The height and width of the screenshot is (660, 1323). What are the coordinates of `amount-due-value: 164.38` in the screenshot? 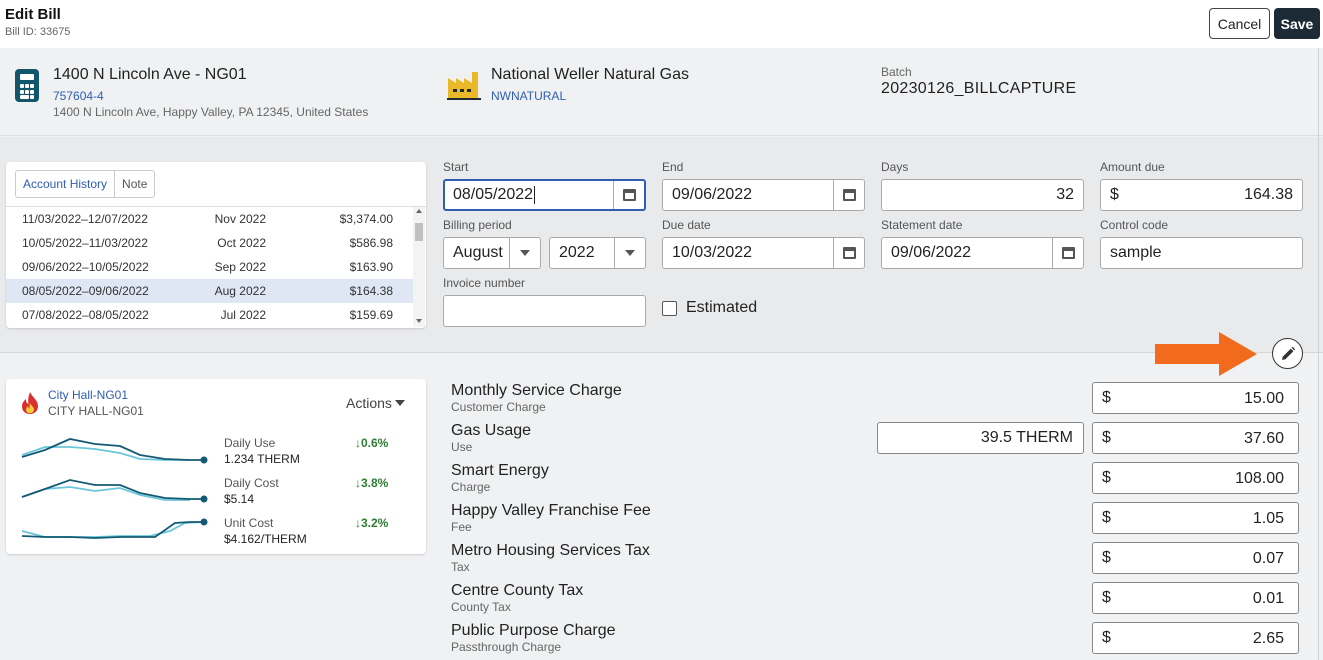 It's located at (1268, 194).